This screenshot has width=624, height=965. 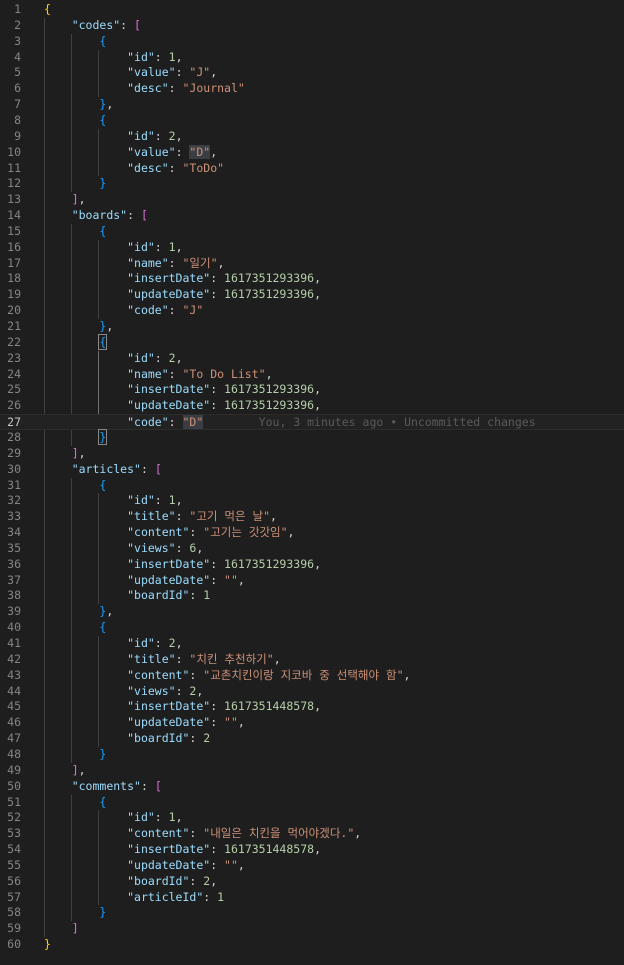 I want to click on code-line: 42 "title": "치킨 추천하기",, so click(x=312, y=660).